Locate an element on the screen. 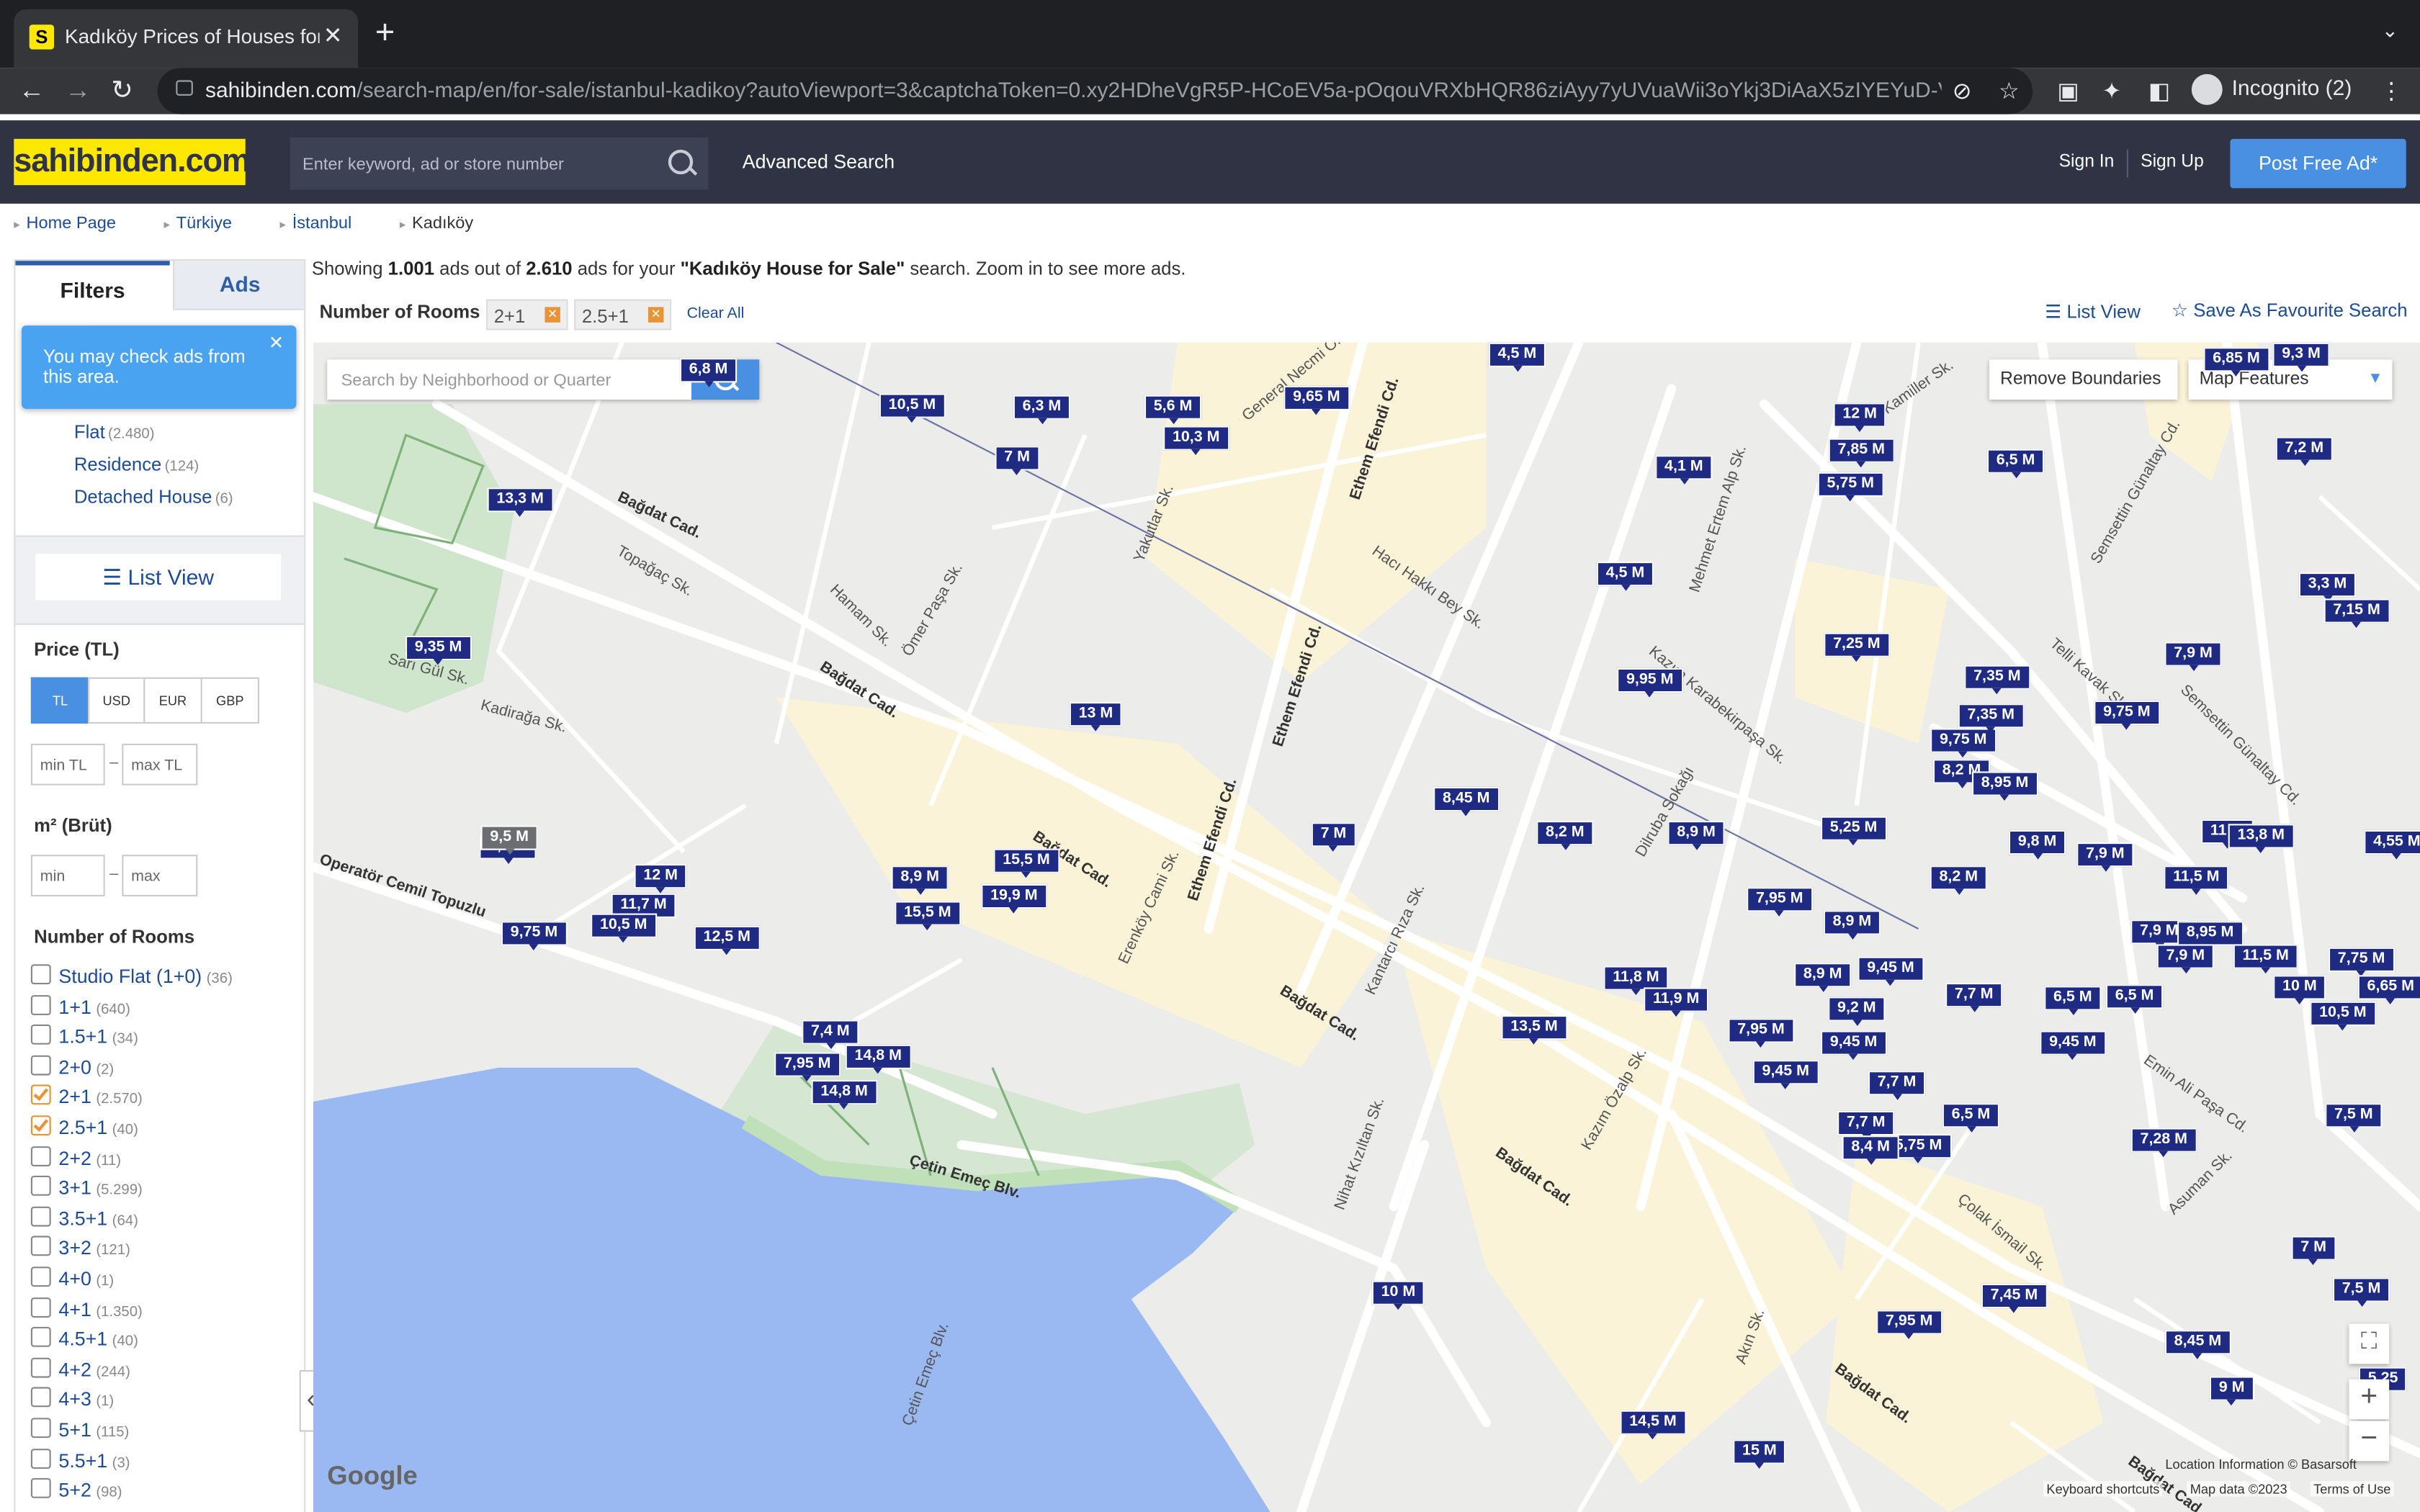 The height and width of the screenshot is (1512, 2420). reload-icon: ↻ is located at coordinates (122, 91).